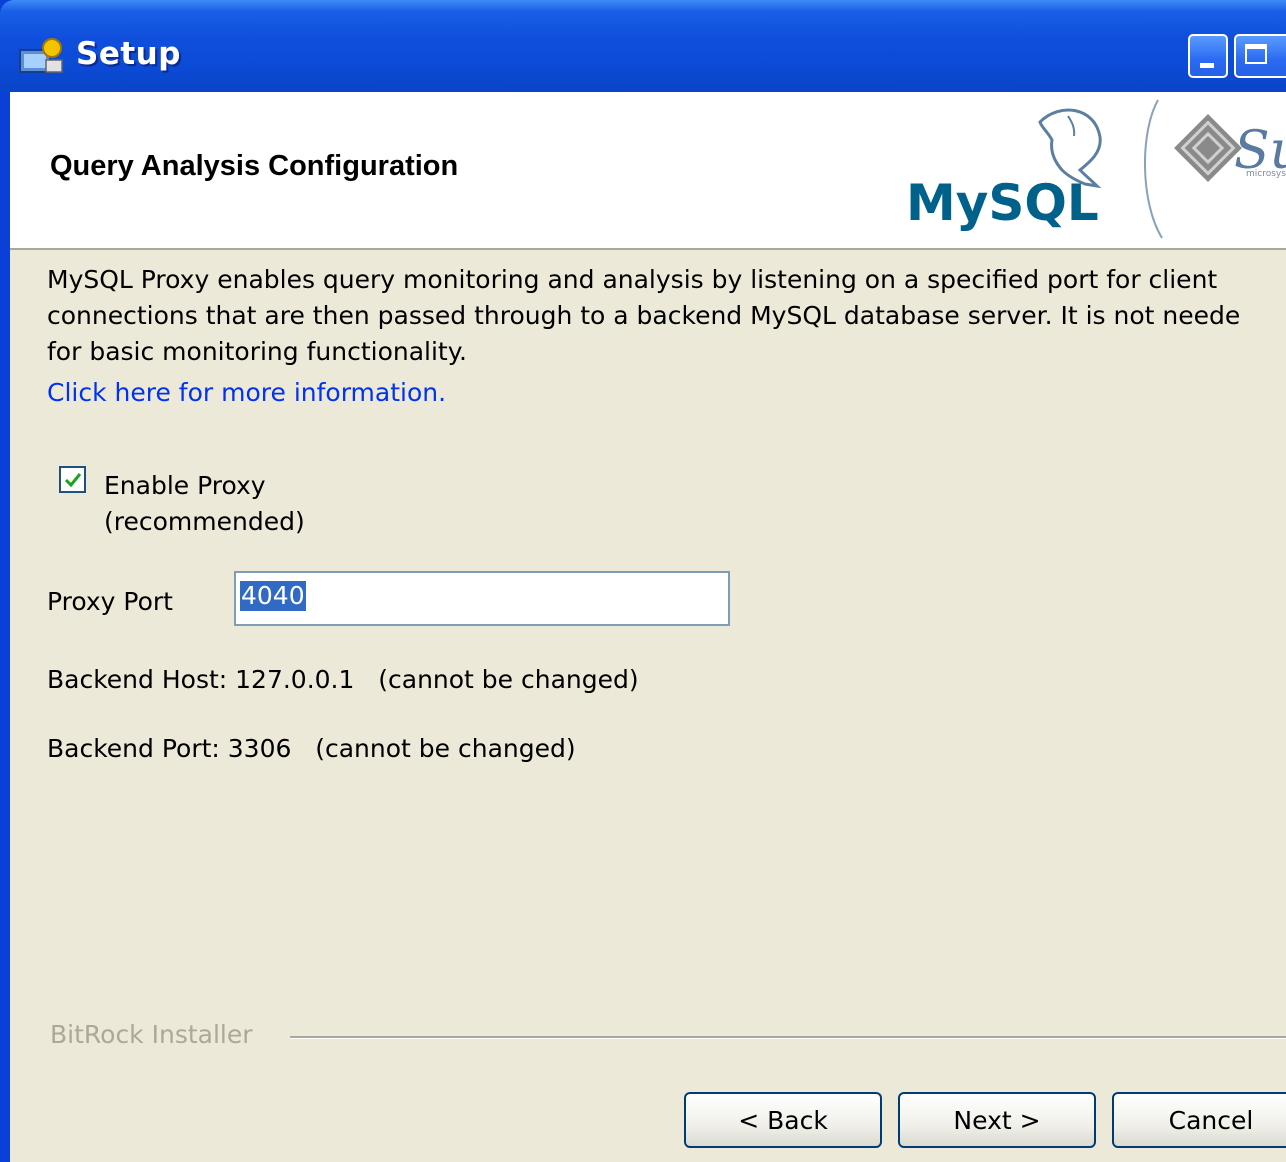 Image resolution: width=1286 pixels, height=1162 pixels. I want to click on next-button: Next >, so click(997, 1120).